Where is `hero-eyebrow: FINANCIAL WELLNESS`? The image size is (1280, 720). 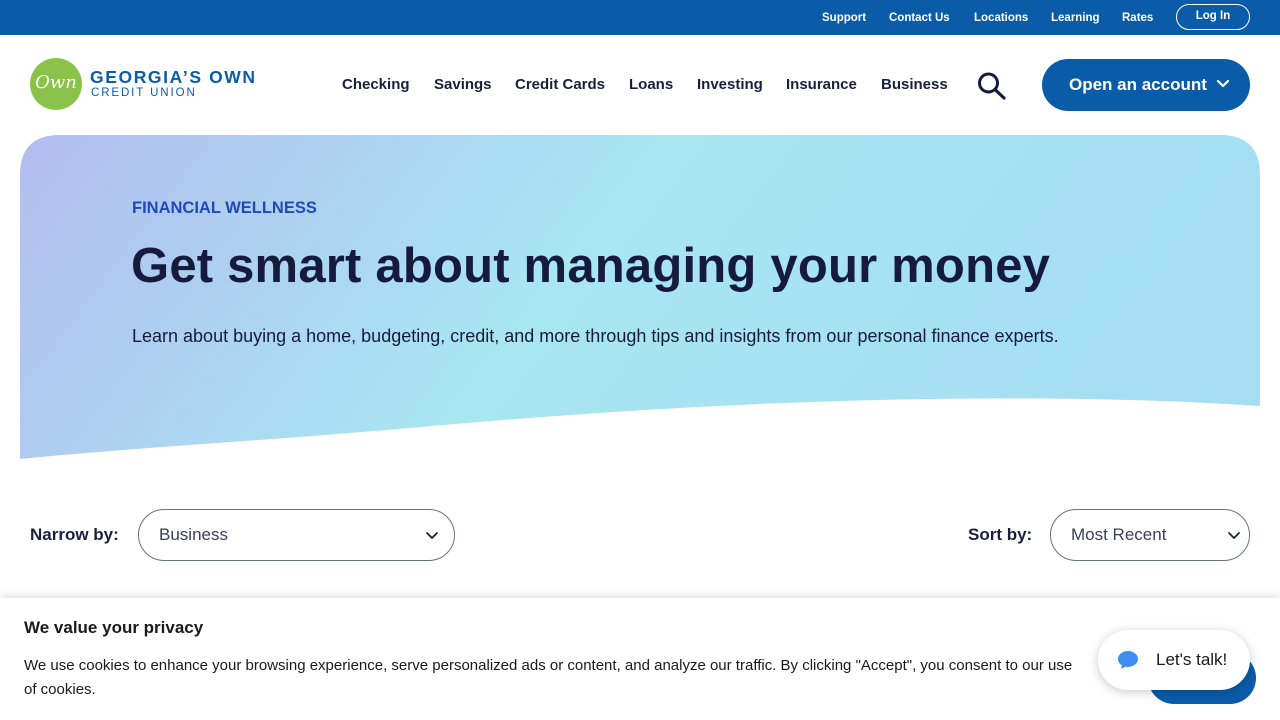 hero-eyebrow: FINANCIAL WELLNESS is located at coordinates (224, 208).